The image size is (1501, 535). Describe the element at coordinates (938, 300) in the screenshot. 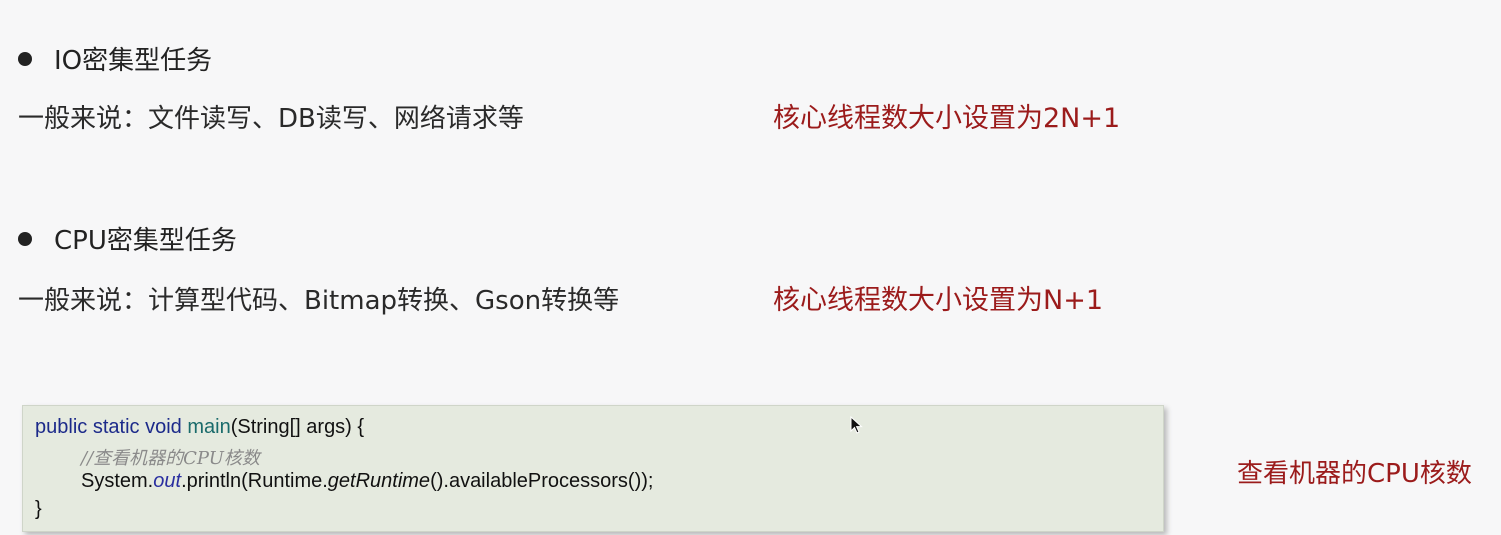

I see `cpu-note: 核心线程数大小设置为N+1` at that location.